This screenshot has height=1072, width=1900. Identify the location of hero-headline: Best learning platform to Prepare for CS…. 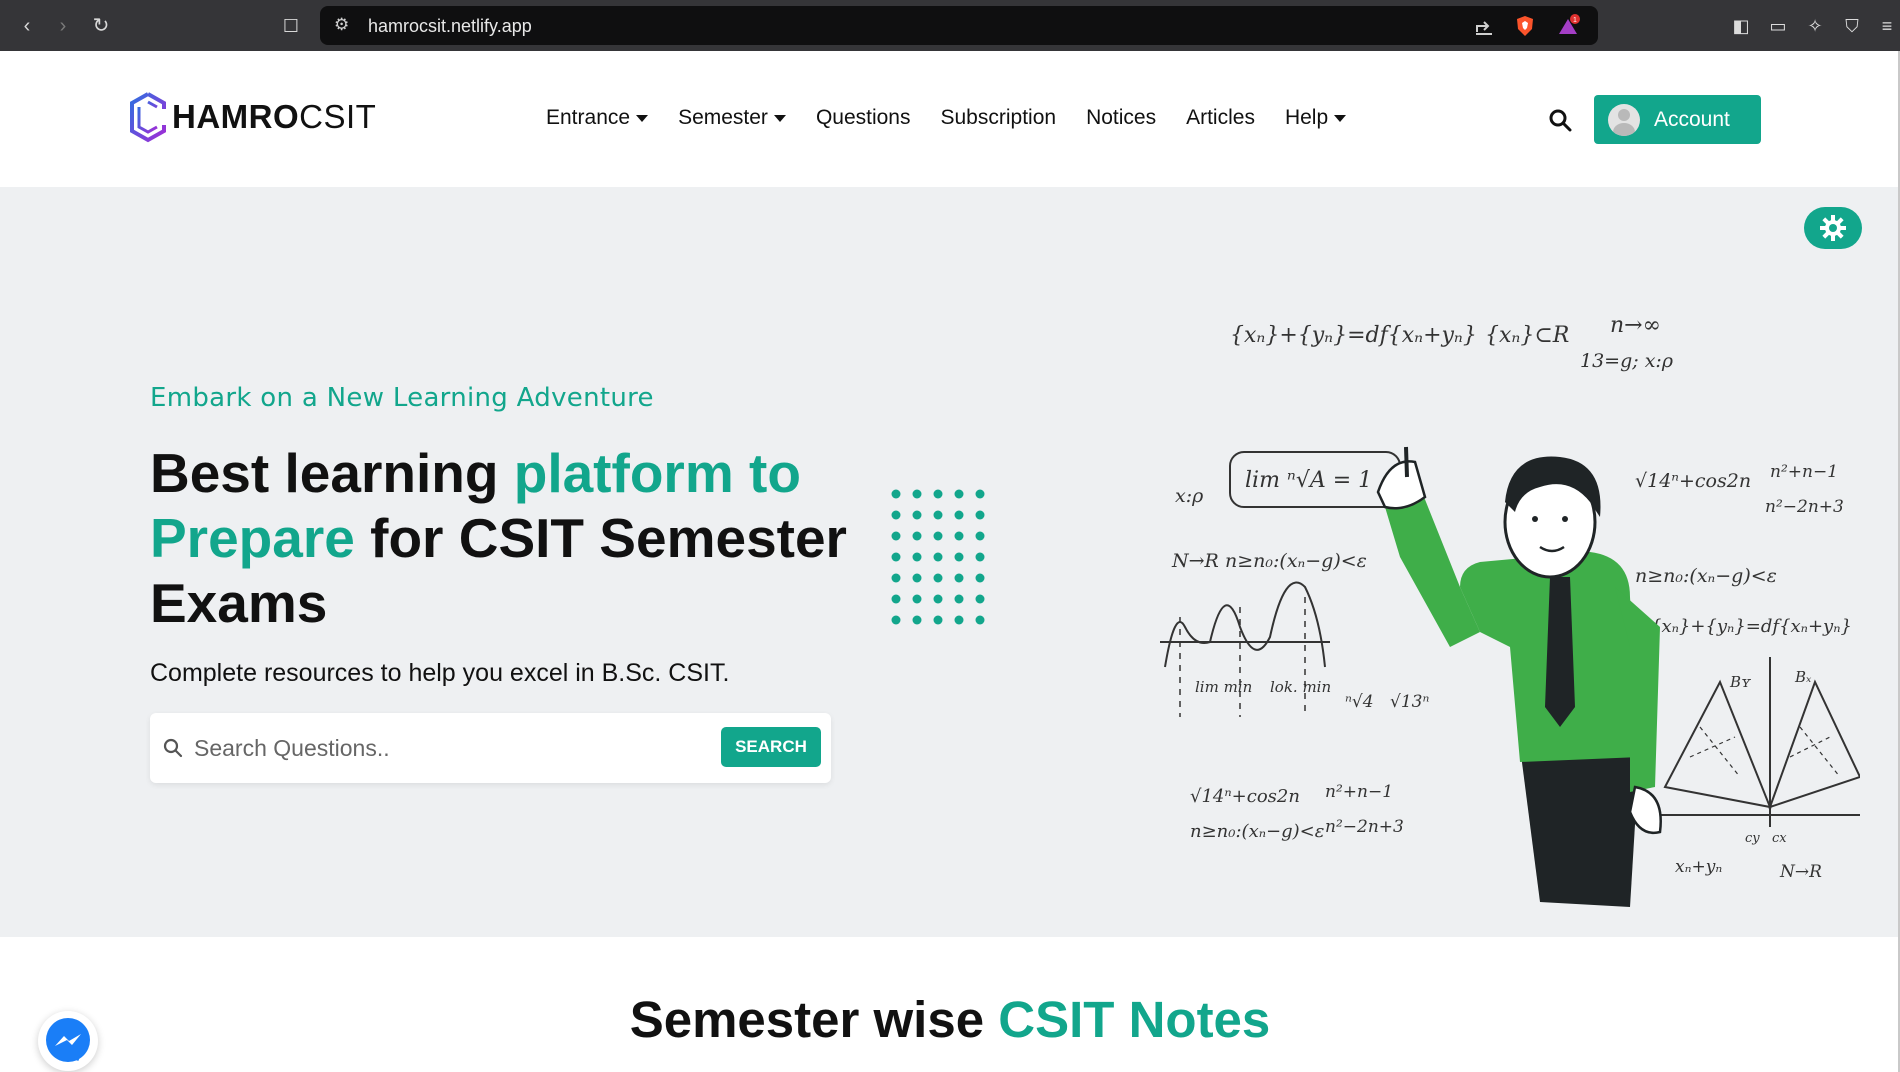
(510, 538).